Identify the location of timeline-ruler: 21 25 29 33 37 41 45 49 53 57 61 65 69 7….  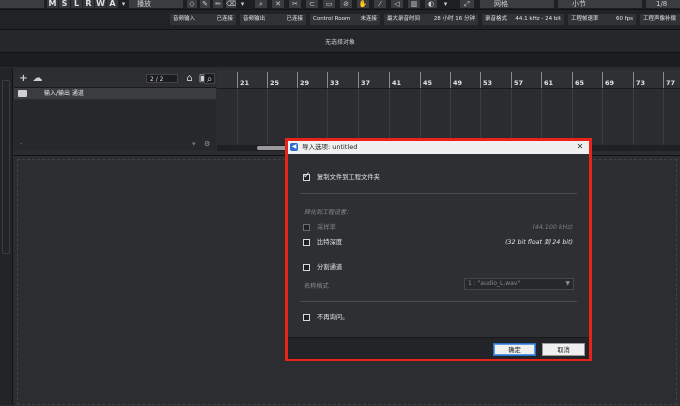
(448, 79).